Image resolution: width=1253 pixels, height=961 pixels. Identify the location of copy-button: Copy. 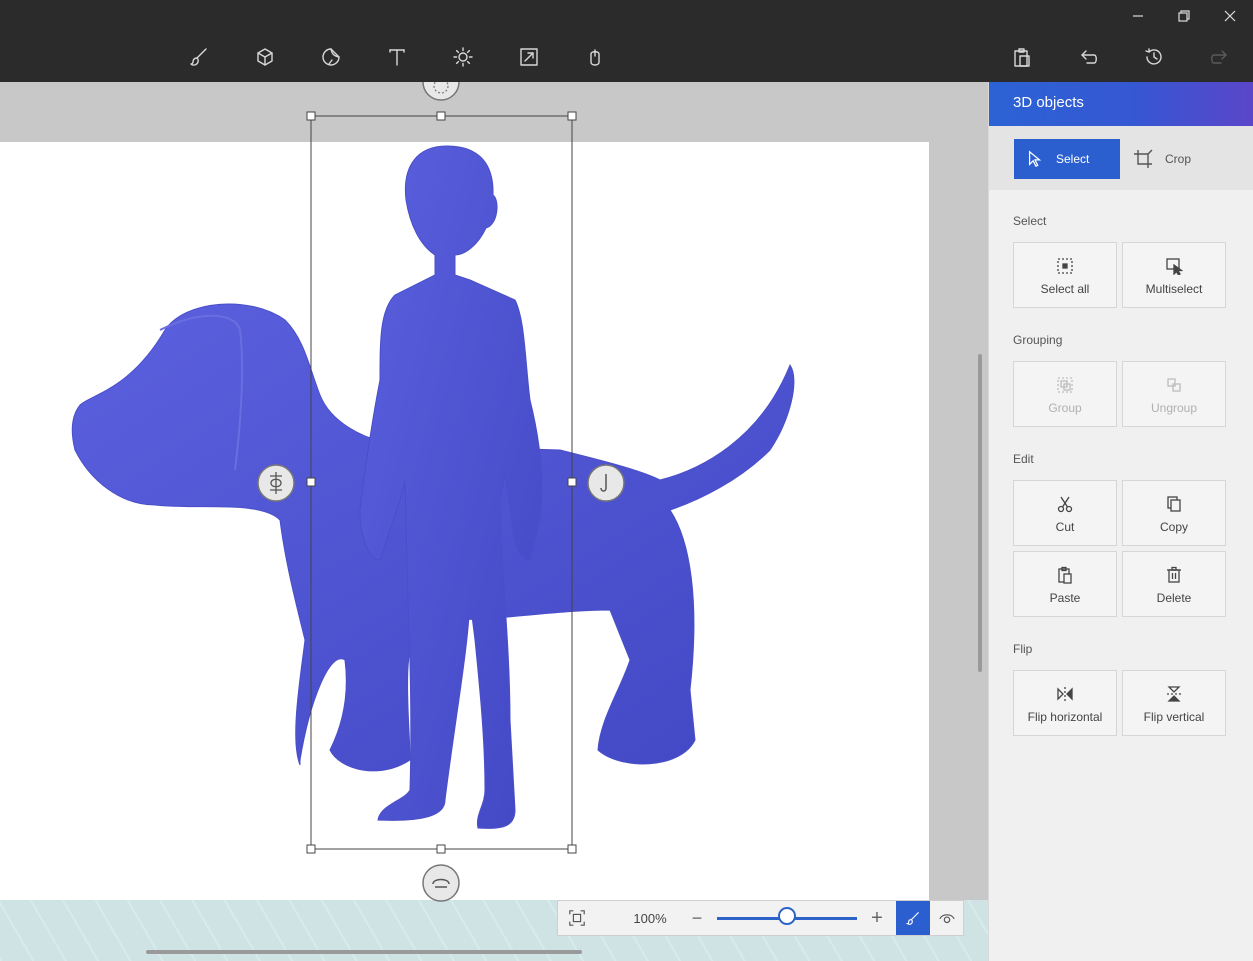
(1174, 513).